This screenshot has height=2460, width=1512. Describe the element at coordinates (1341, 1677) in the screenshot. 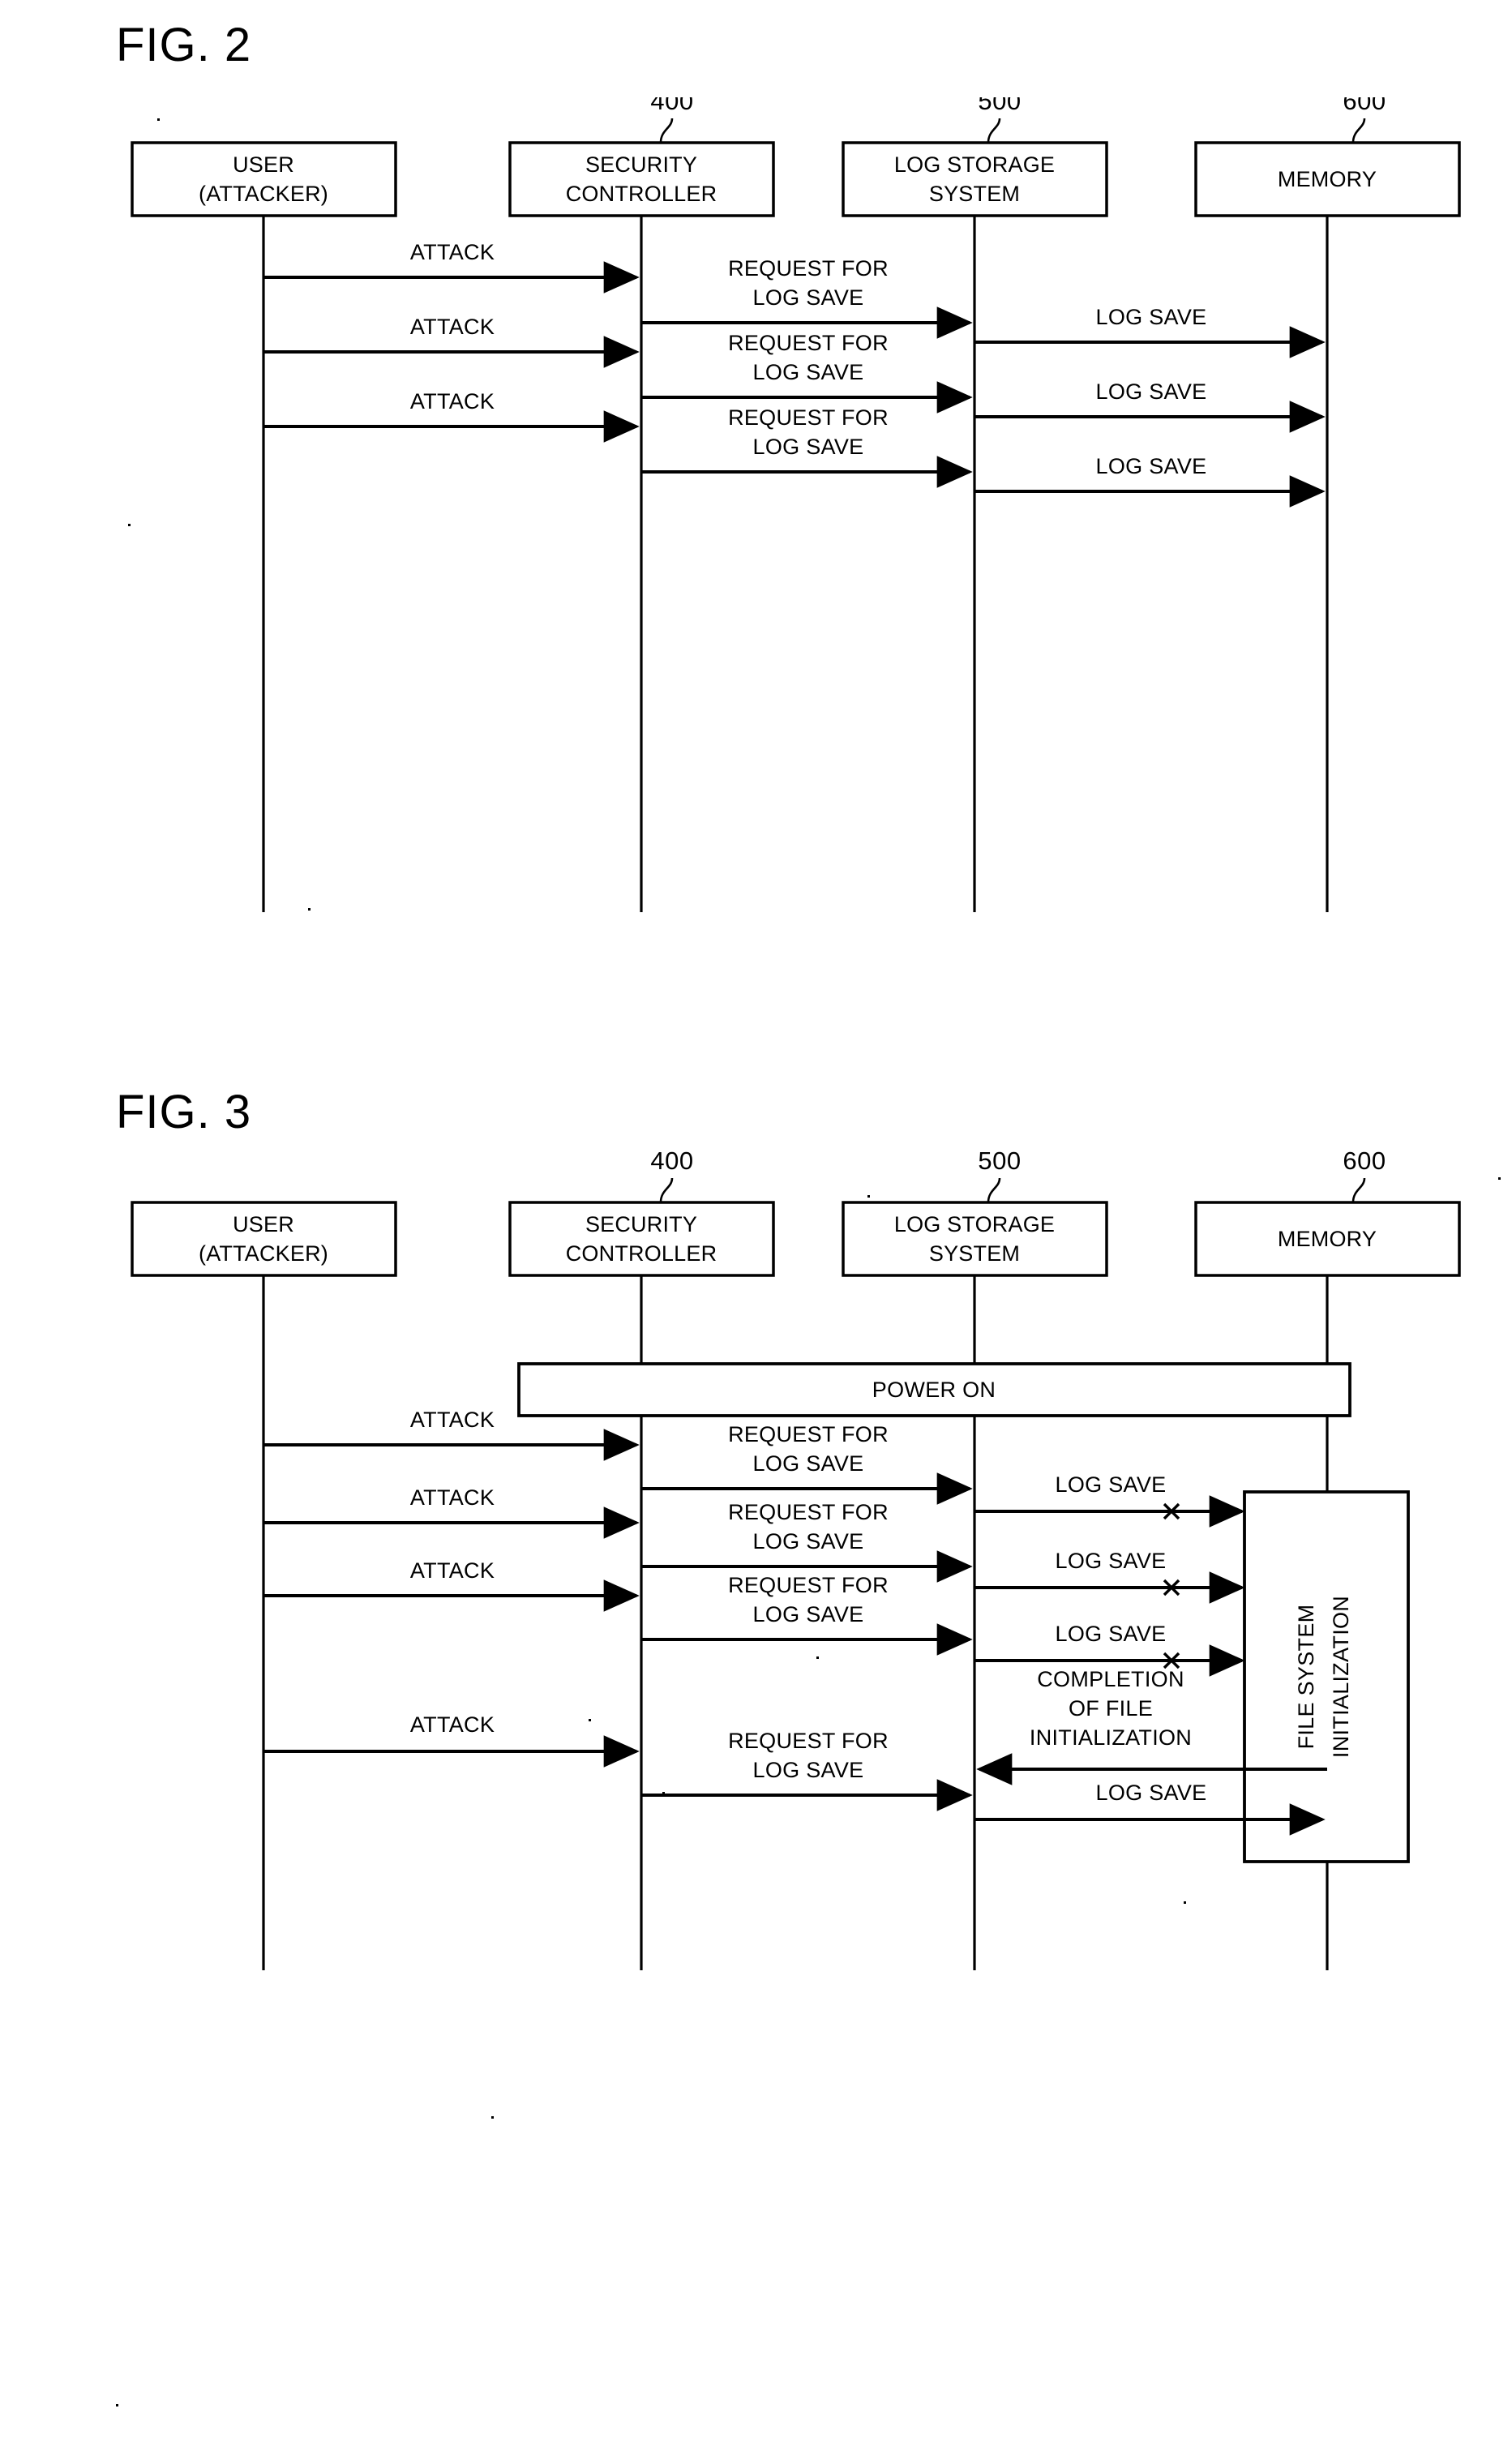

I see `activation-label-line: INITIALIZATION` at that location.